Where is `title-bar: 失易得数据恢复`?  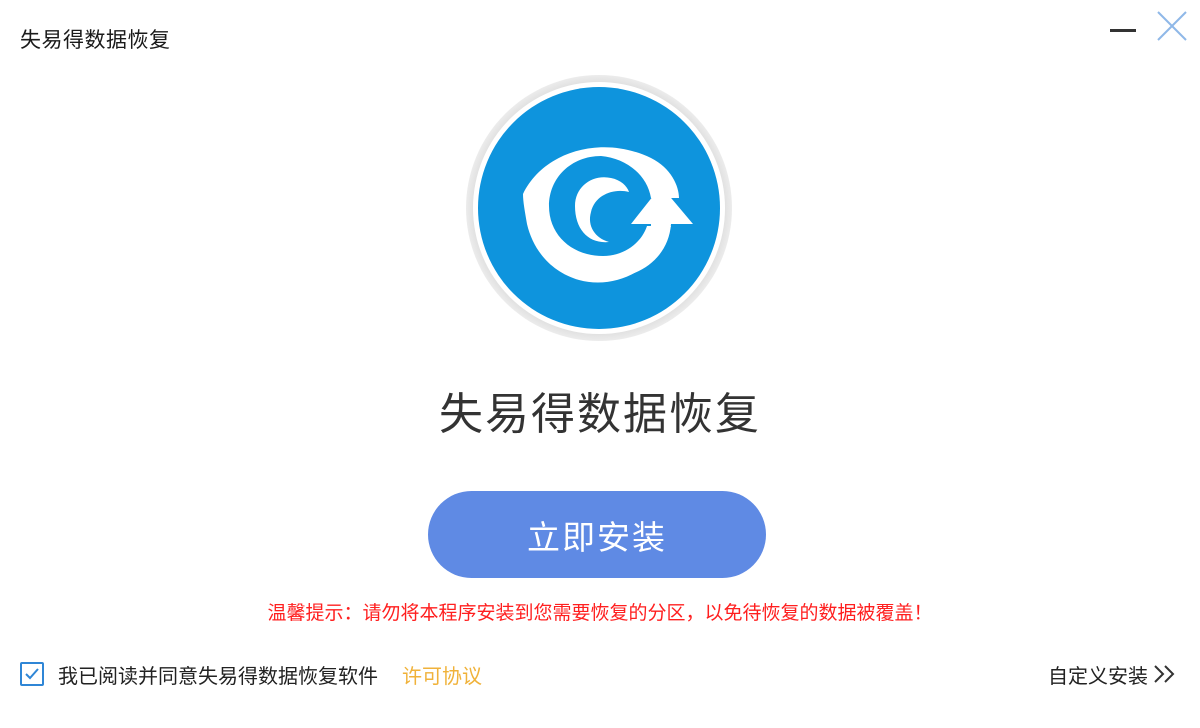 title-bar: 失易得数据恢复 is located at coordinates (600, 35).